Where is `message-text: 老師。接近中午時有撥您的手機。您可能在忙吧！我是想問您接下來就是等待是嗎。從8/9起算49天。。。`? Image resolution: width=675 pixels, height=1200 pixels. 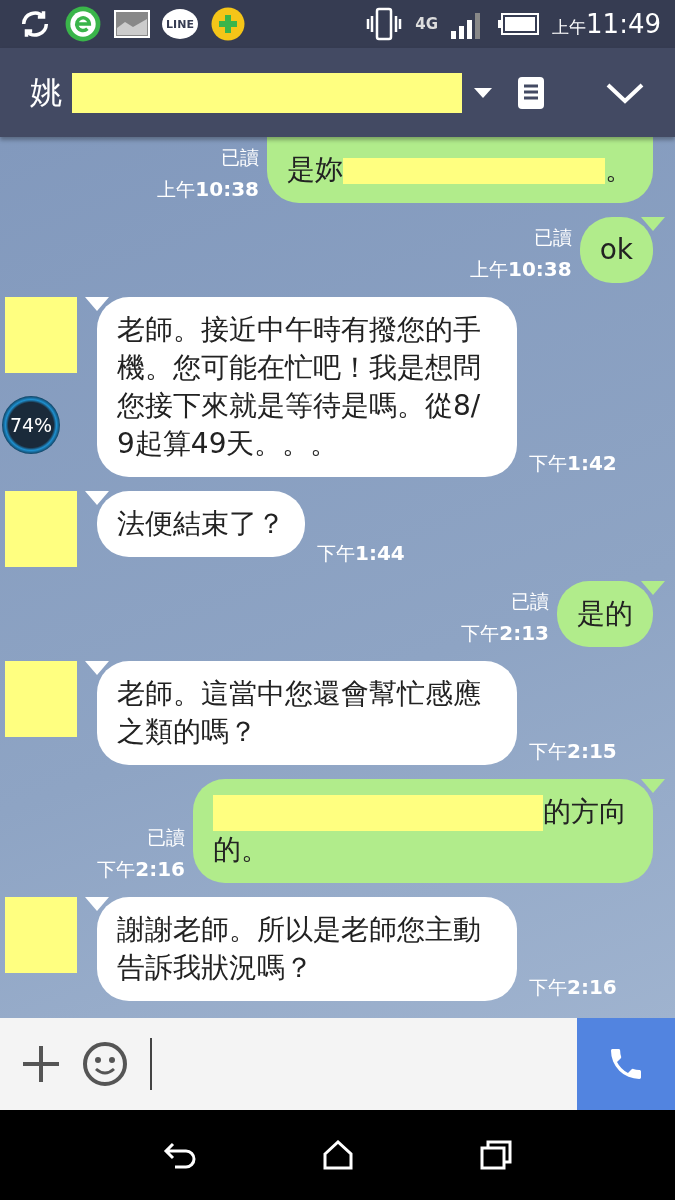 message-text: 老師。接近中午時有撥您的手機。您可能在忙吧！我是想問您接下來就是等待是嗎。從8/9起算49天。。。 is located at coordinates (299, 387).